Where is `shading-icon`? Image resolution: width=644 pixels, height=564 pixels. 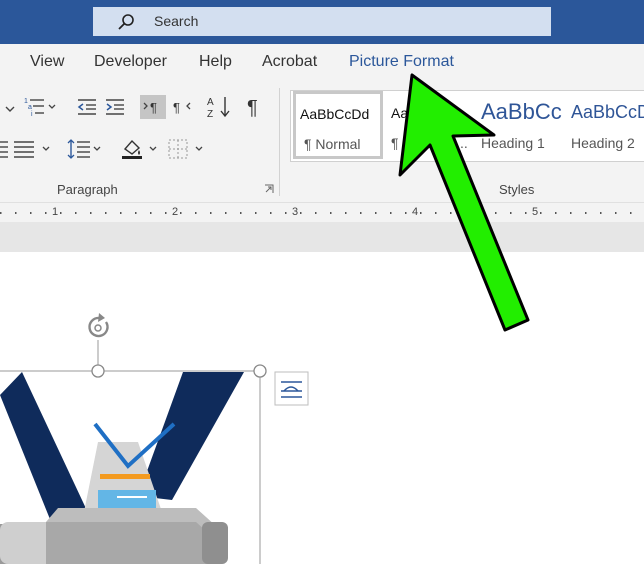
shading-icon is located at coordinates (141, 149).